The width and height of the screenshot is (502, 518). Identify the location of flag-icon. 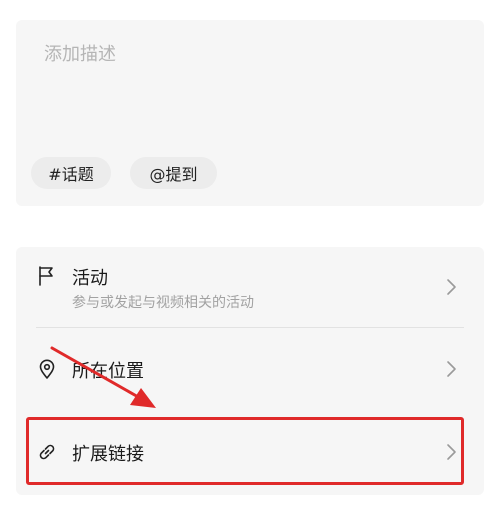
(47, 276).